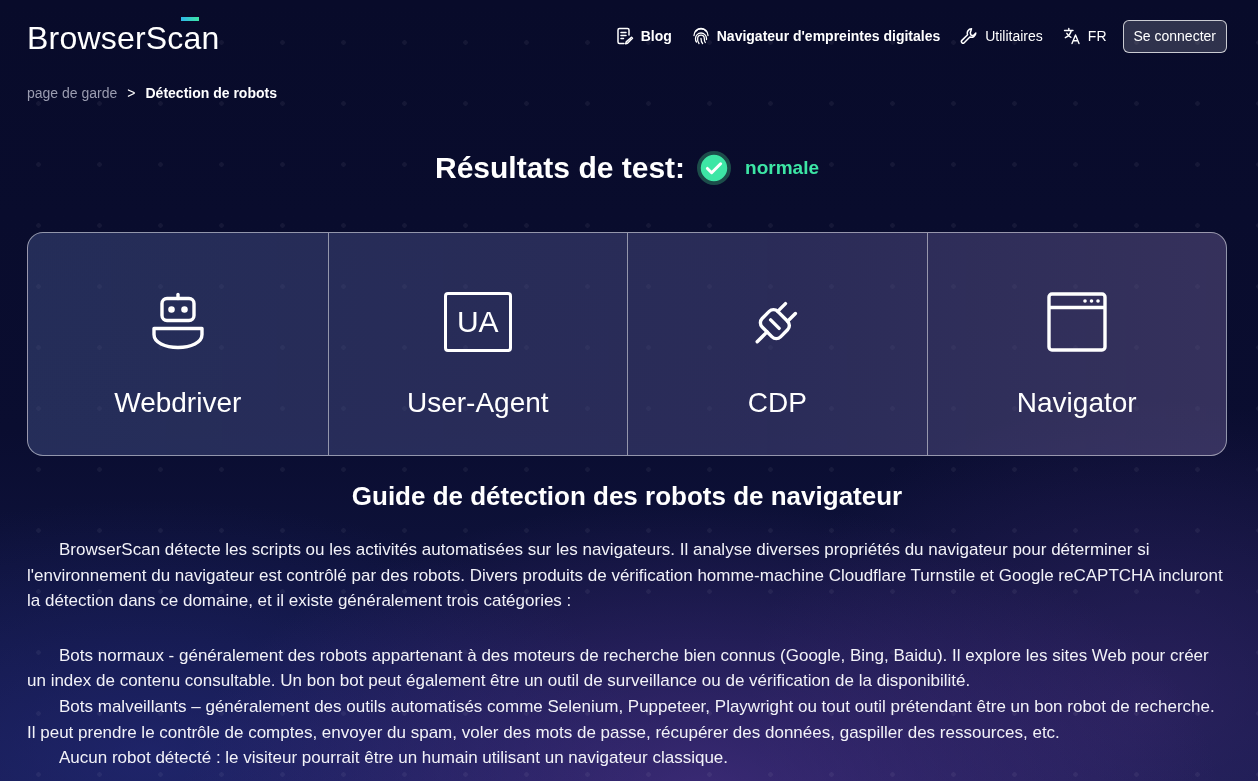  What do you see at coordinates (211, 93) in the screenshot?
I see `breadcrumb-link: Détection de robots` at bounding box center [211, 93].